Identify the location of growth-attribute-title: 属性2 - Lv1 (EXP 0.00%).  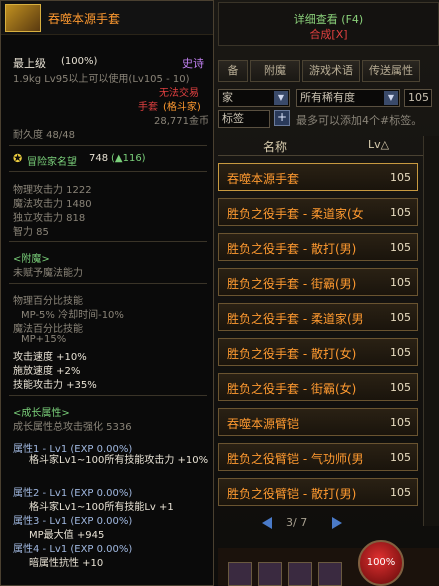
(73, 493).